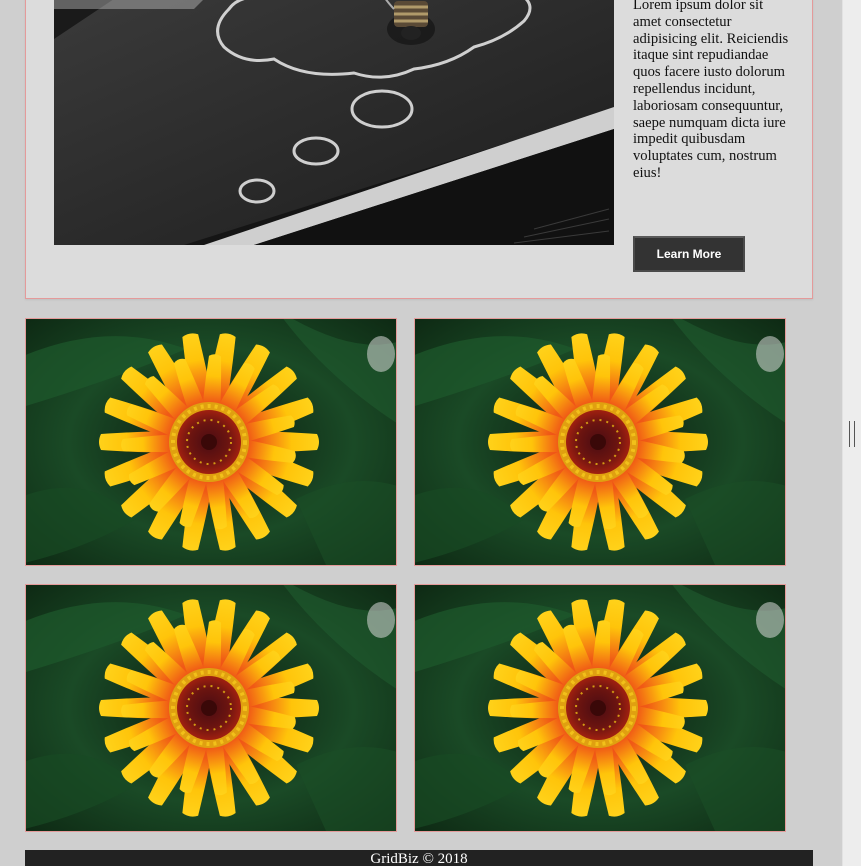  I want to click on scrollbar-grip-icon, so click(852, 434).